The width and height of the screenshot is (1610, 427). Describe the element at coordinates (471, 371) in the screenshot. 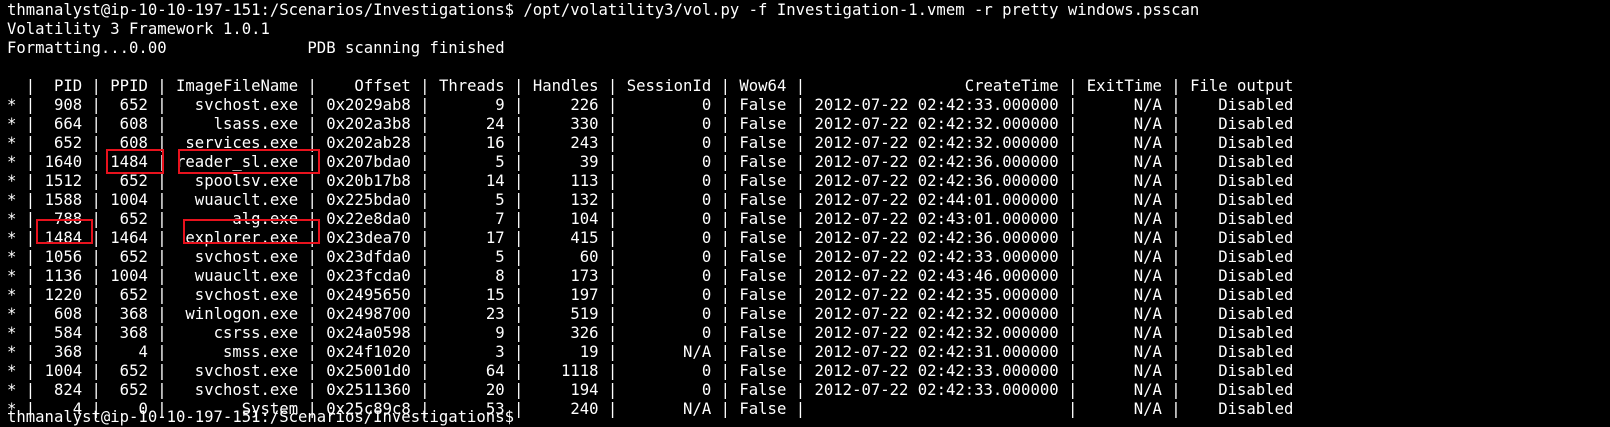

I see `cell-threads: 64` at that location.